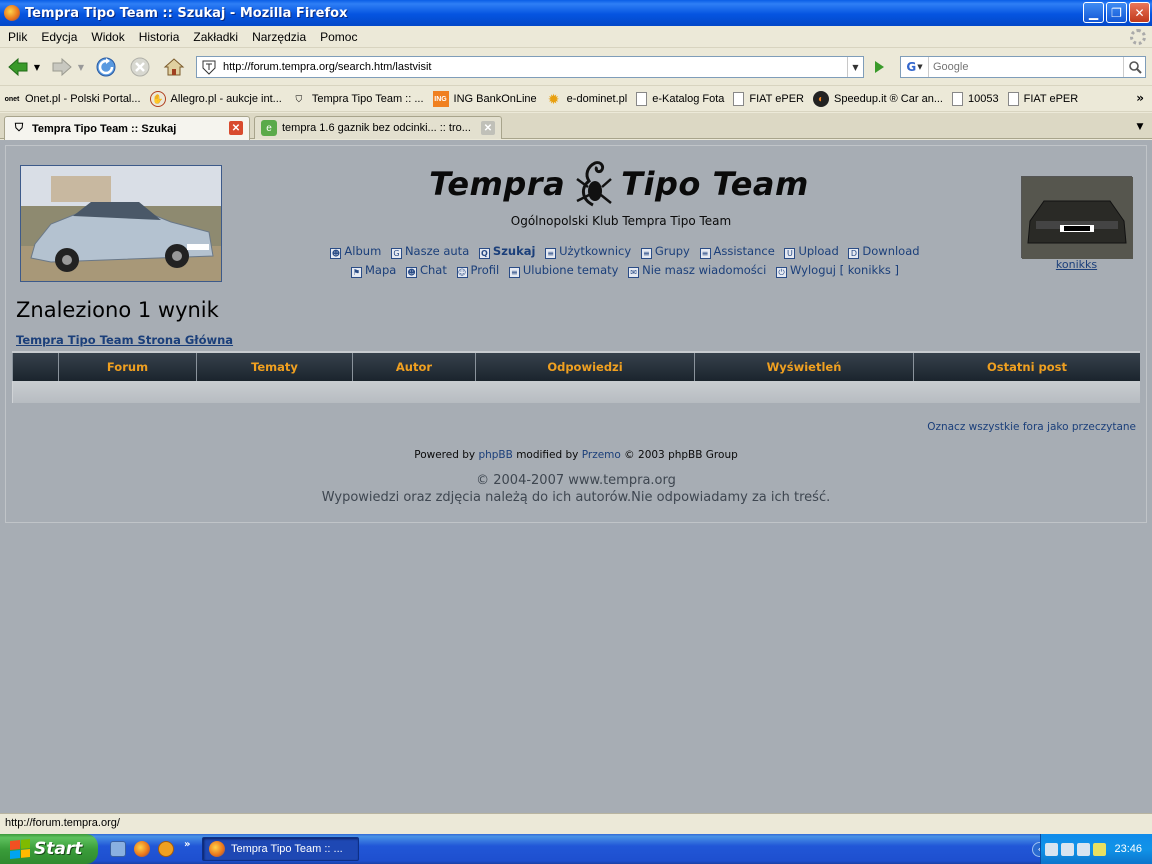 This screenshot has width=1152, height=864. I want to click on site-favicon-icon: e, so click(269, 128).